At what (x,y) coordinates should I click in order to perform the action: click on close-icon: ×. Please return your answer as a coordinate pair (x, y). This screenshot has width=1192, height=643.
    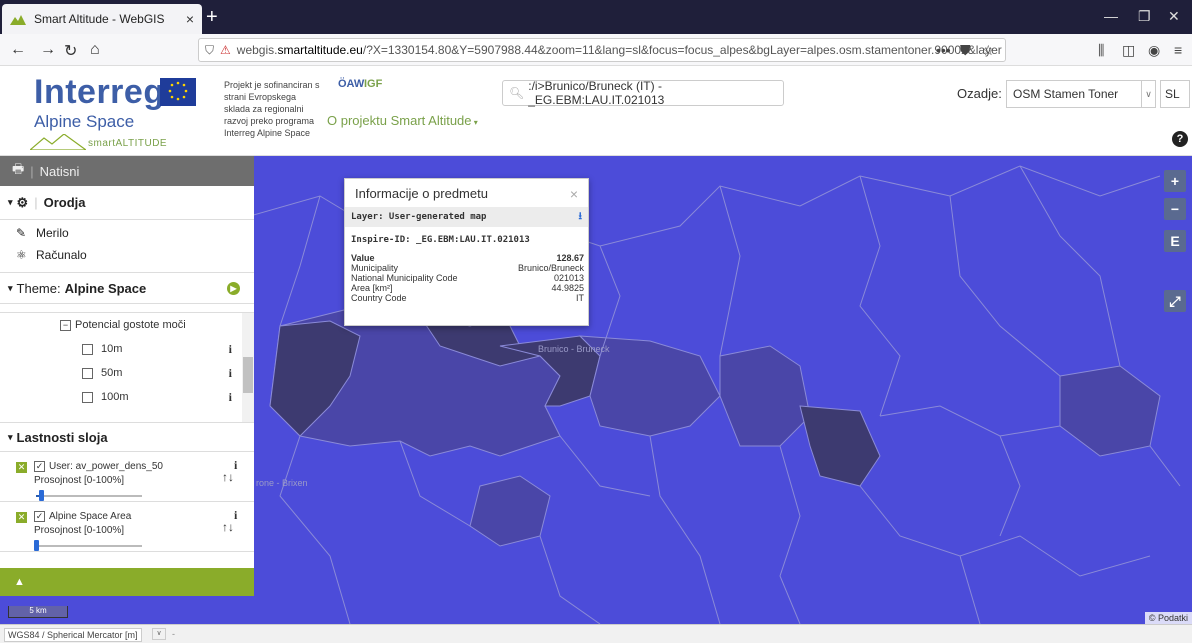
    Looking at the image, I should click on (574, 194).